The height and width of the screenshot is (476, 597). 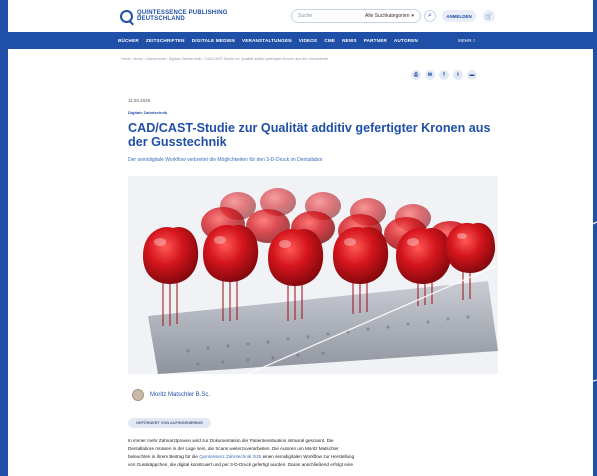 I want to click on search-icon: ⌕, so click(x=430, y=16).